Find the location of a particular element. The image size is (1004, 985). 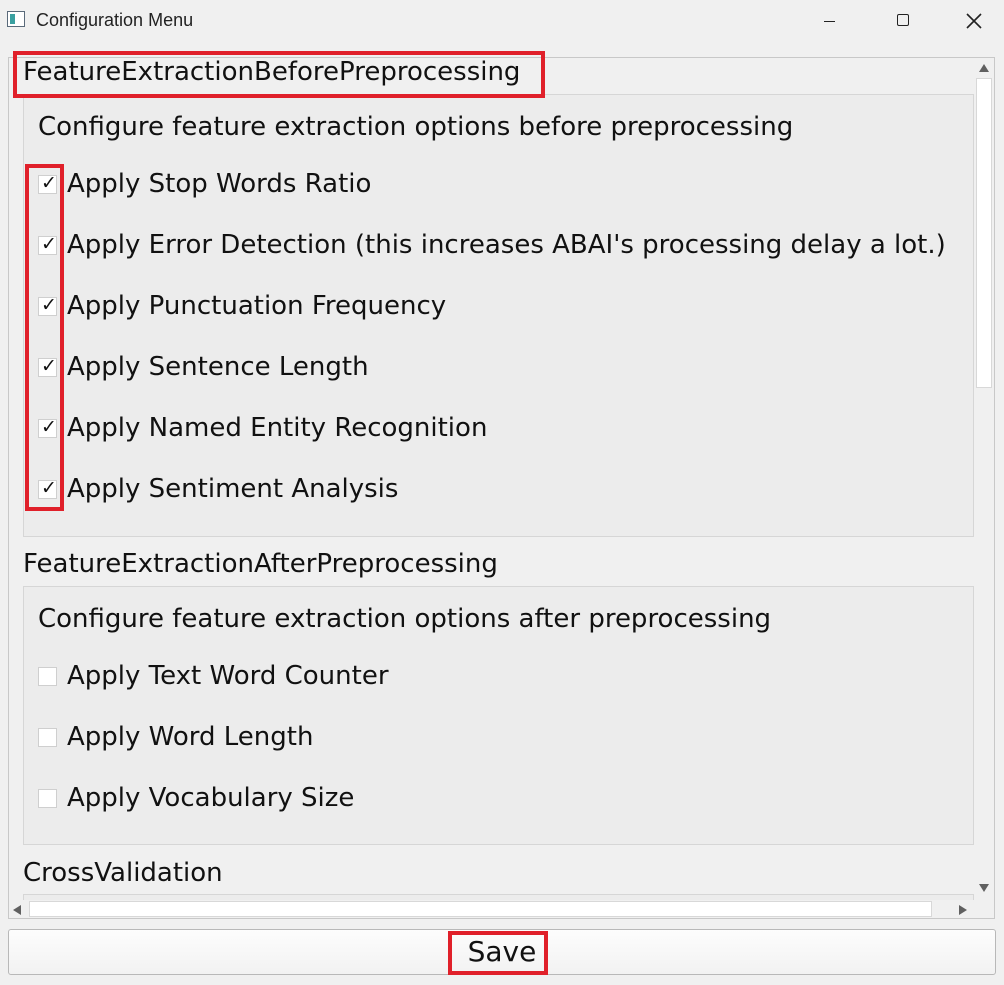

option-label: Apply Punctuation Frequency is located at coordinates (257, 306).